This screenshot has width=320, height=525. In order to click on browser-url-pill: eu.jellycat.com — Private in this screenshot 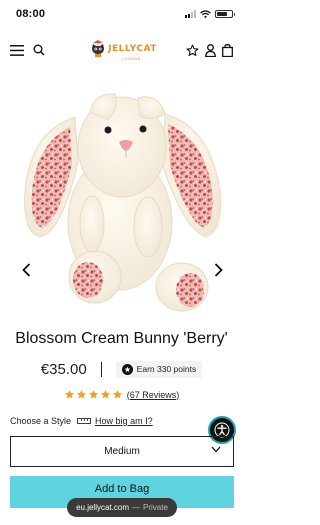, I will do `click(122, 507)`.